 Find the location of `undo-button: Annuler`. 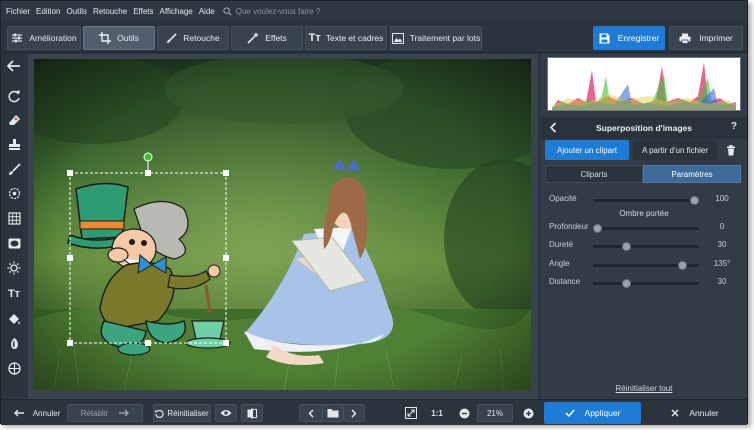

undo-button: Annuler is located at coordinates (37, 413).